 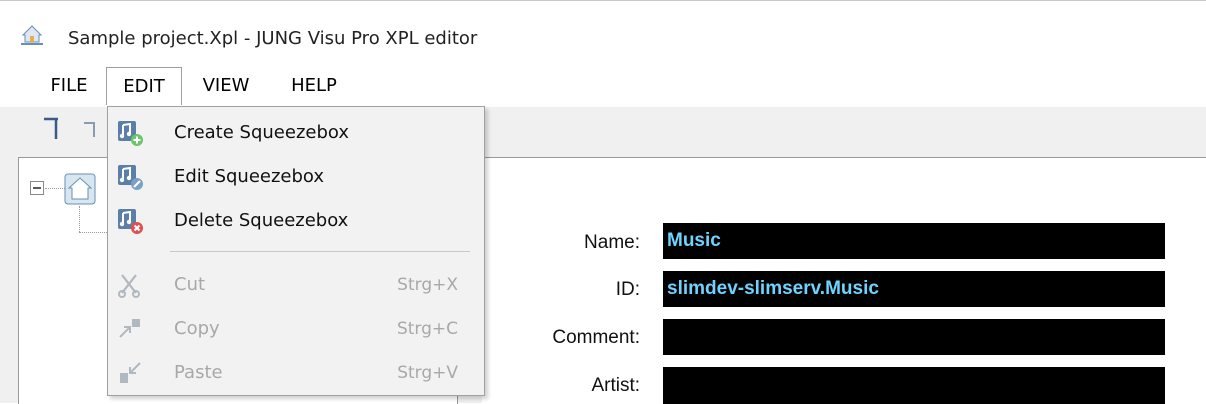 What do you see at coordinates (80, 189) in the screenshot?
I see `project-house-icon` at bounding box center [80, 189].